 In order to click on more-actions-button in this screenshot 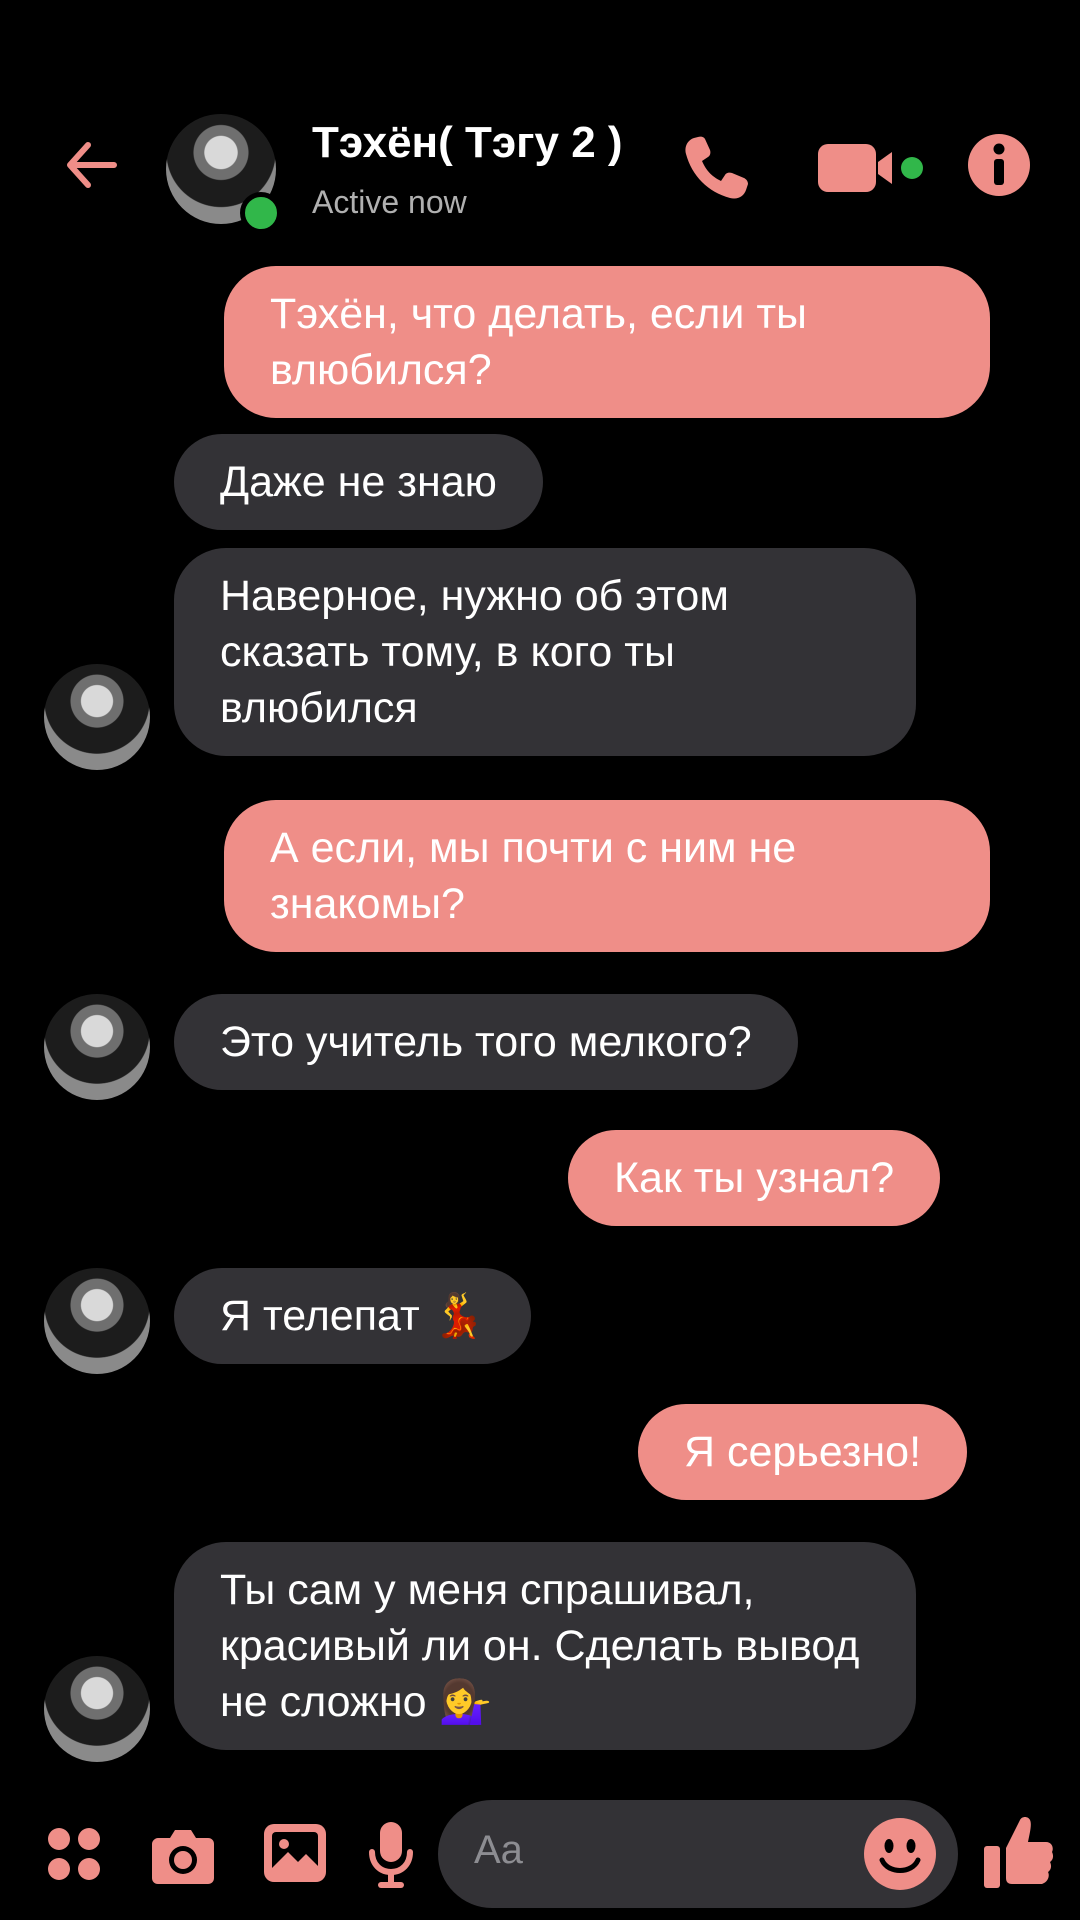, I will do `click(74, 1854)`.